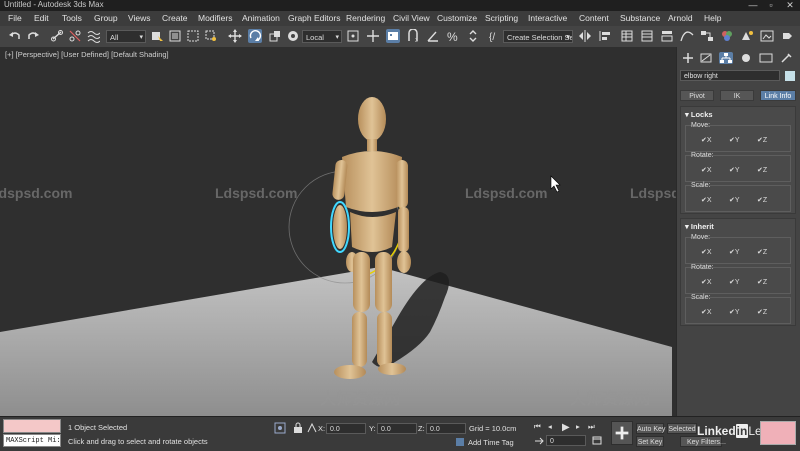 This screenshot has width=800, height=451. What do you see at coordinates (762, 252) in the screenshot?
I see `inherit-move-z-checkbox: ✔Z` at bounding box center [762, 252].